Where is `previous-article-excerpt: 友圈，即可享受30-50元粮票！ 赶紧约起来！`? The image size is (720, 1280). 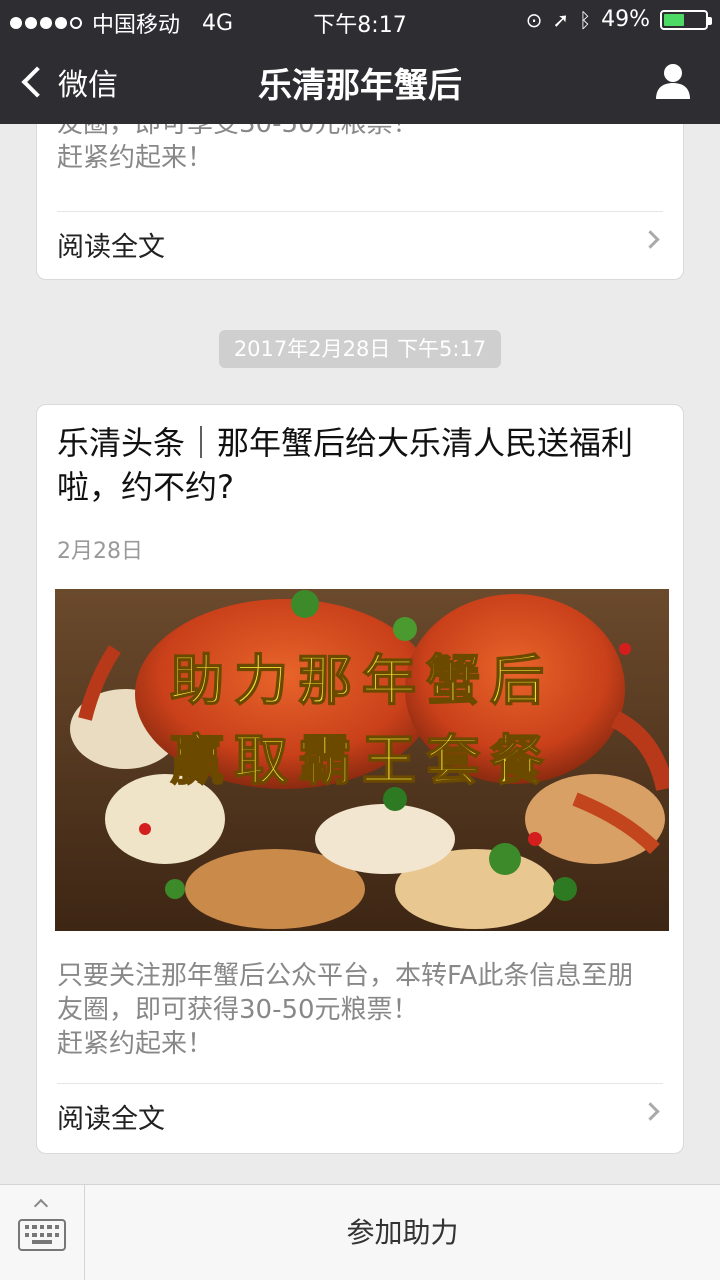
previous-article-excerpt: 友圈，即可享受30-50元粮票！ 赶紧约起来！ is located at coordinates (238, 148).